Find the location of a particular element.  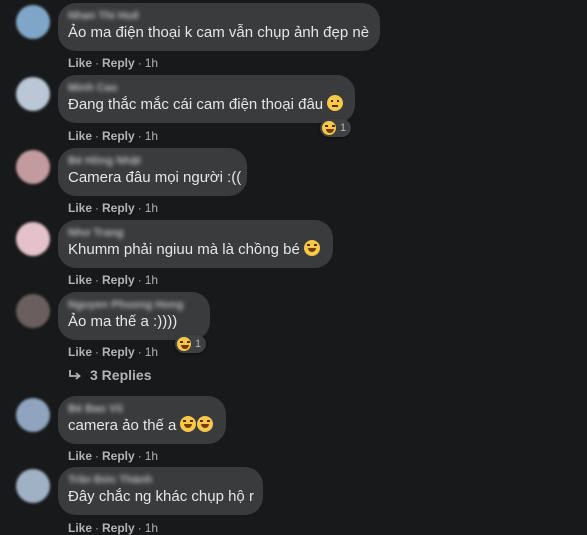

comment-text: Khumm phải ngiuu mà là chồng bé is located at coordinates (194, 250).